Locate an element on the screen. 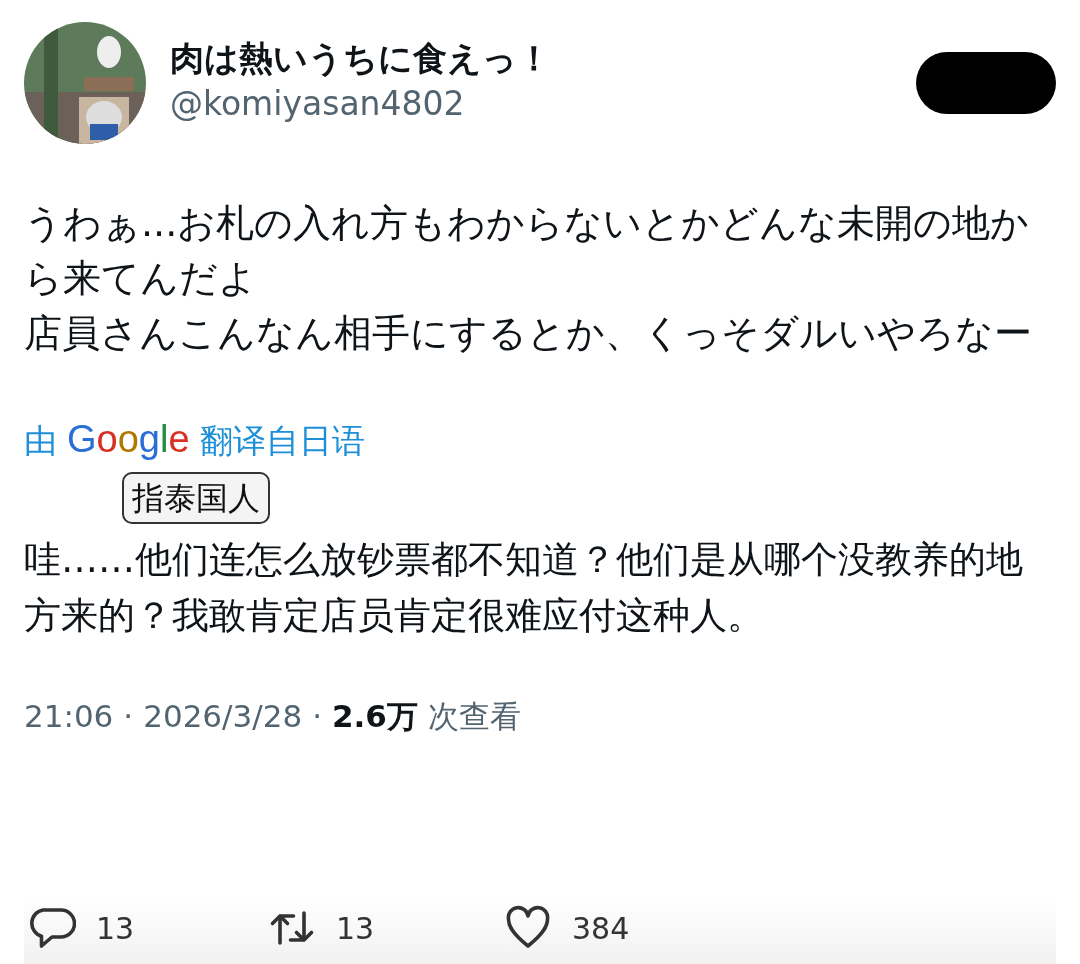 The image size is (1080, 964). view-count: 2.6万 次查看 is located at coordinates (426, 717).